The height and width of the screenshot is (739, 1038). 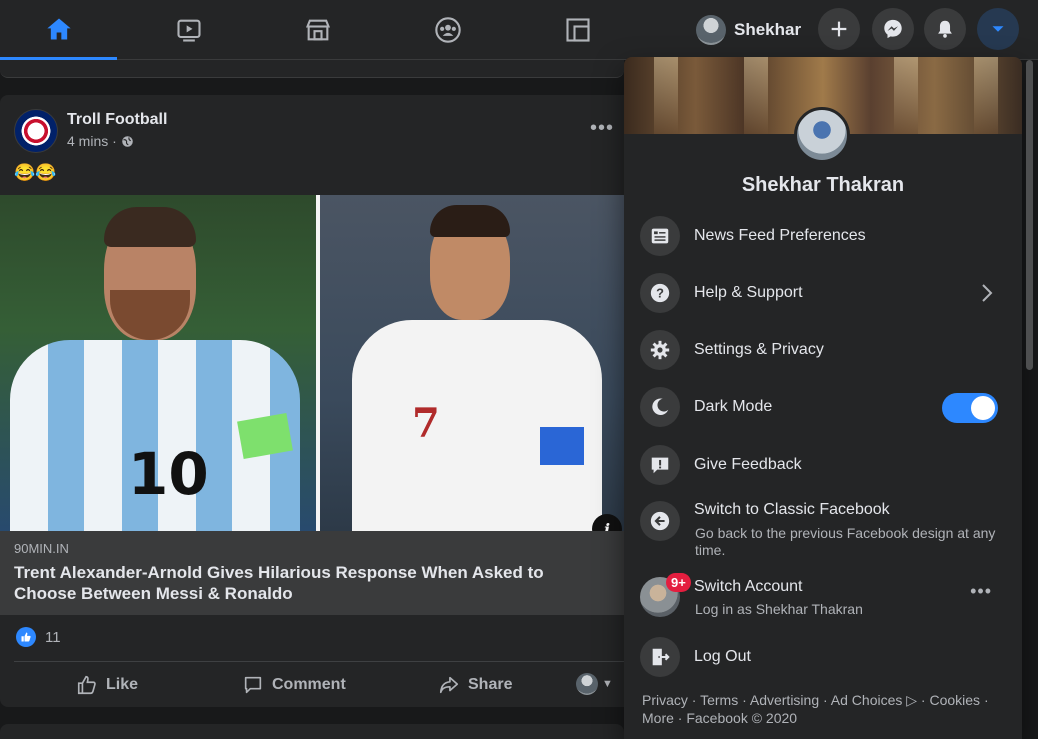 I want to click on more-options-icon: •••, so click(x=981, y=591).